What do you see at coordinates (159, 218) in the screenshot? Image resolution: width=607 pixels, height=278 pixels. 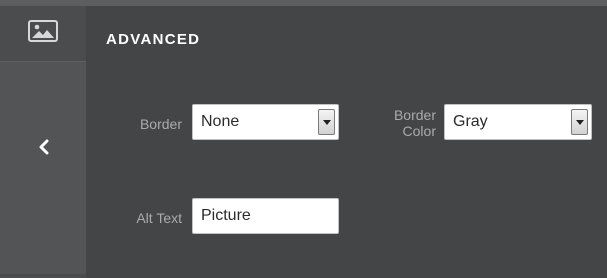 I see `alt-text-label: Alt Text` at bounding box center [159, 218].